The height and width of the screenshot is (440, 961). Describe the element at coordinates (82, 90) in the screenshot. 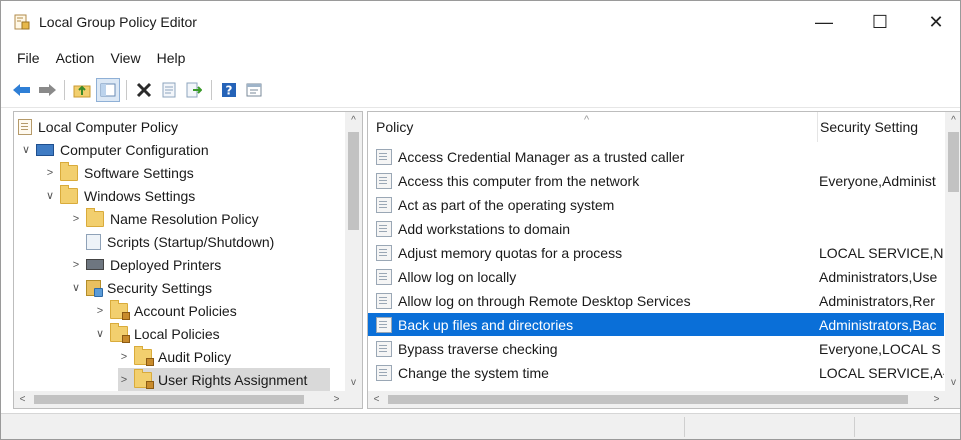

I see `up-folder-icon` at that location.